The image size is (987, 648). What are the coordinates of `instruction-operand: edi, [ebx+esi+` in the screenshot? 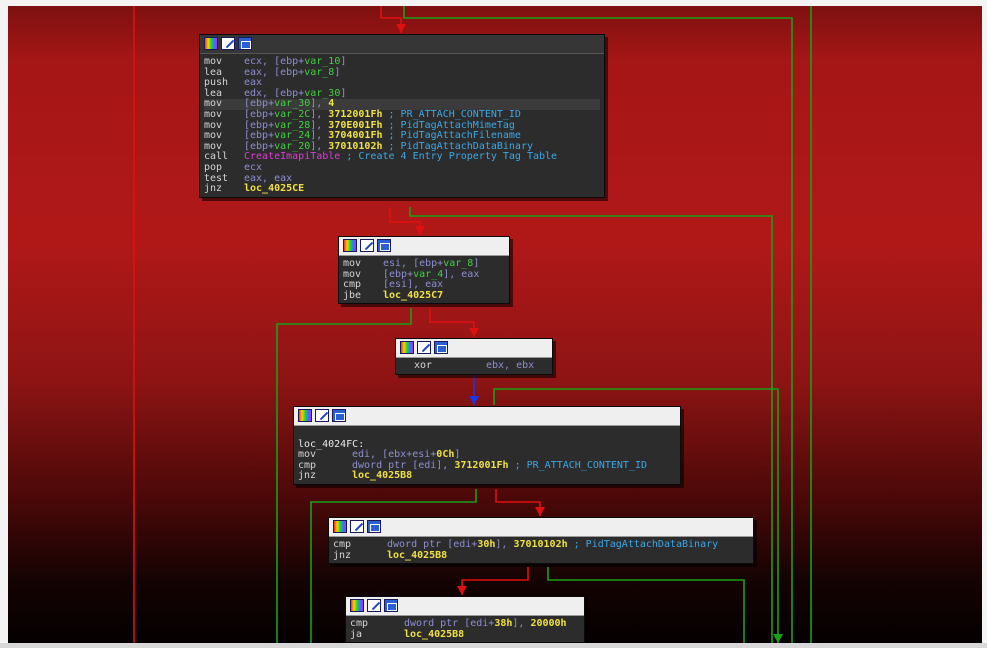 It's located at (394, 455).